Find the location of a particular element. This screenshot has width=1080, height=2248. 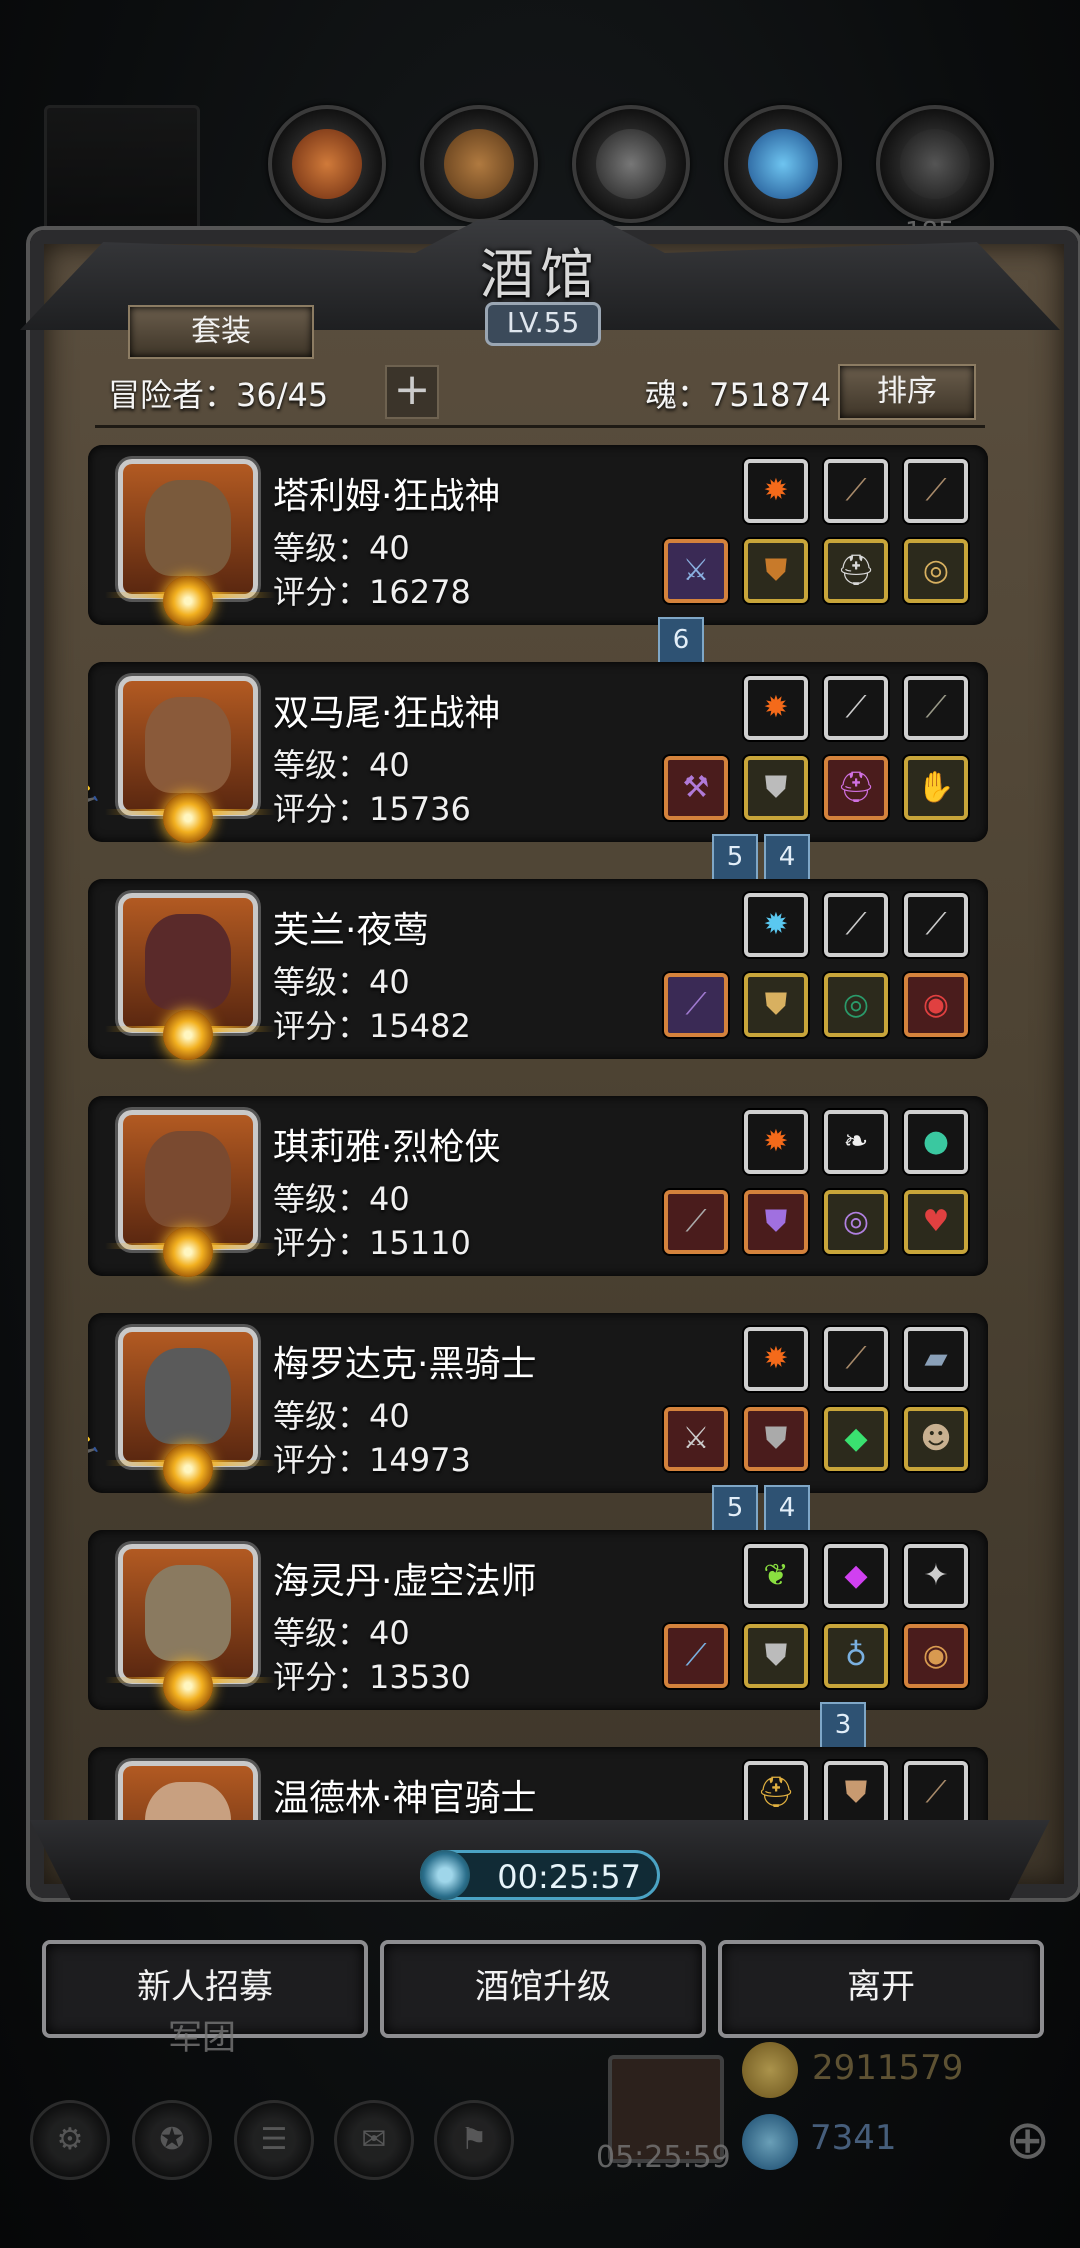

hero-name: 双马尾·狂战神 is located at coordinates (387, 713).